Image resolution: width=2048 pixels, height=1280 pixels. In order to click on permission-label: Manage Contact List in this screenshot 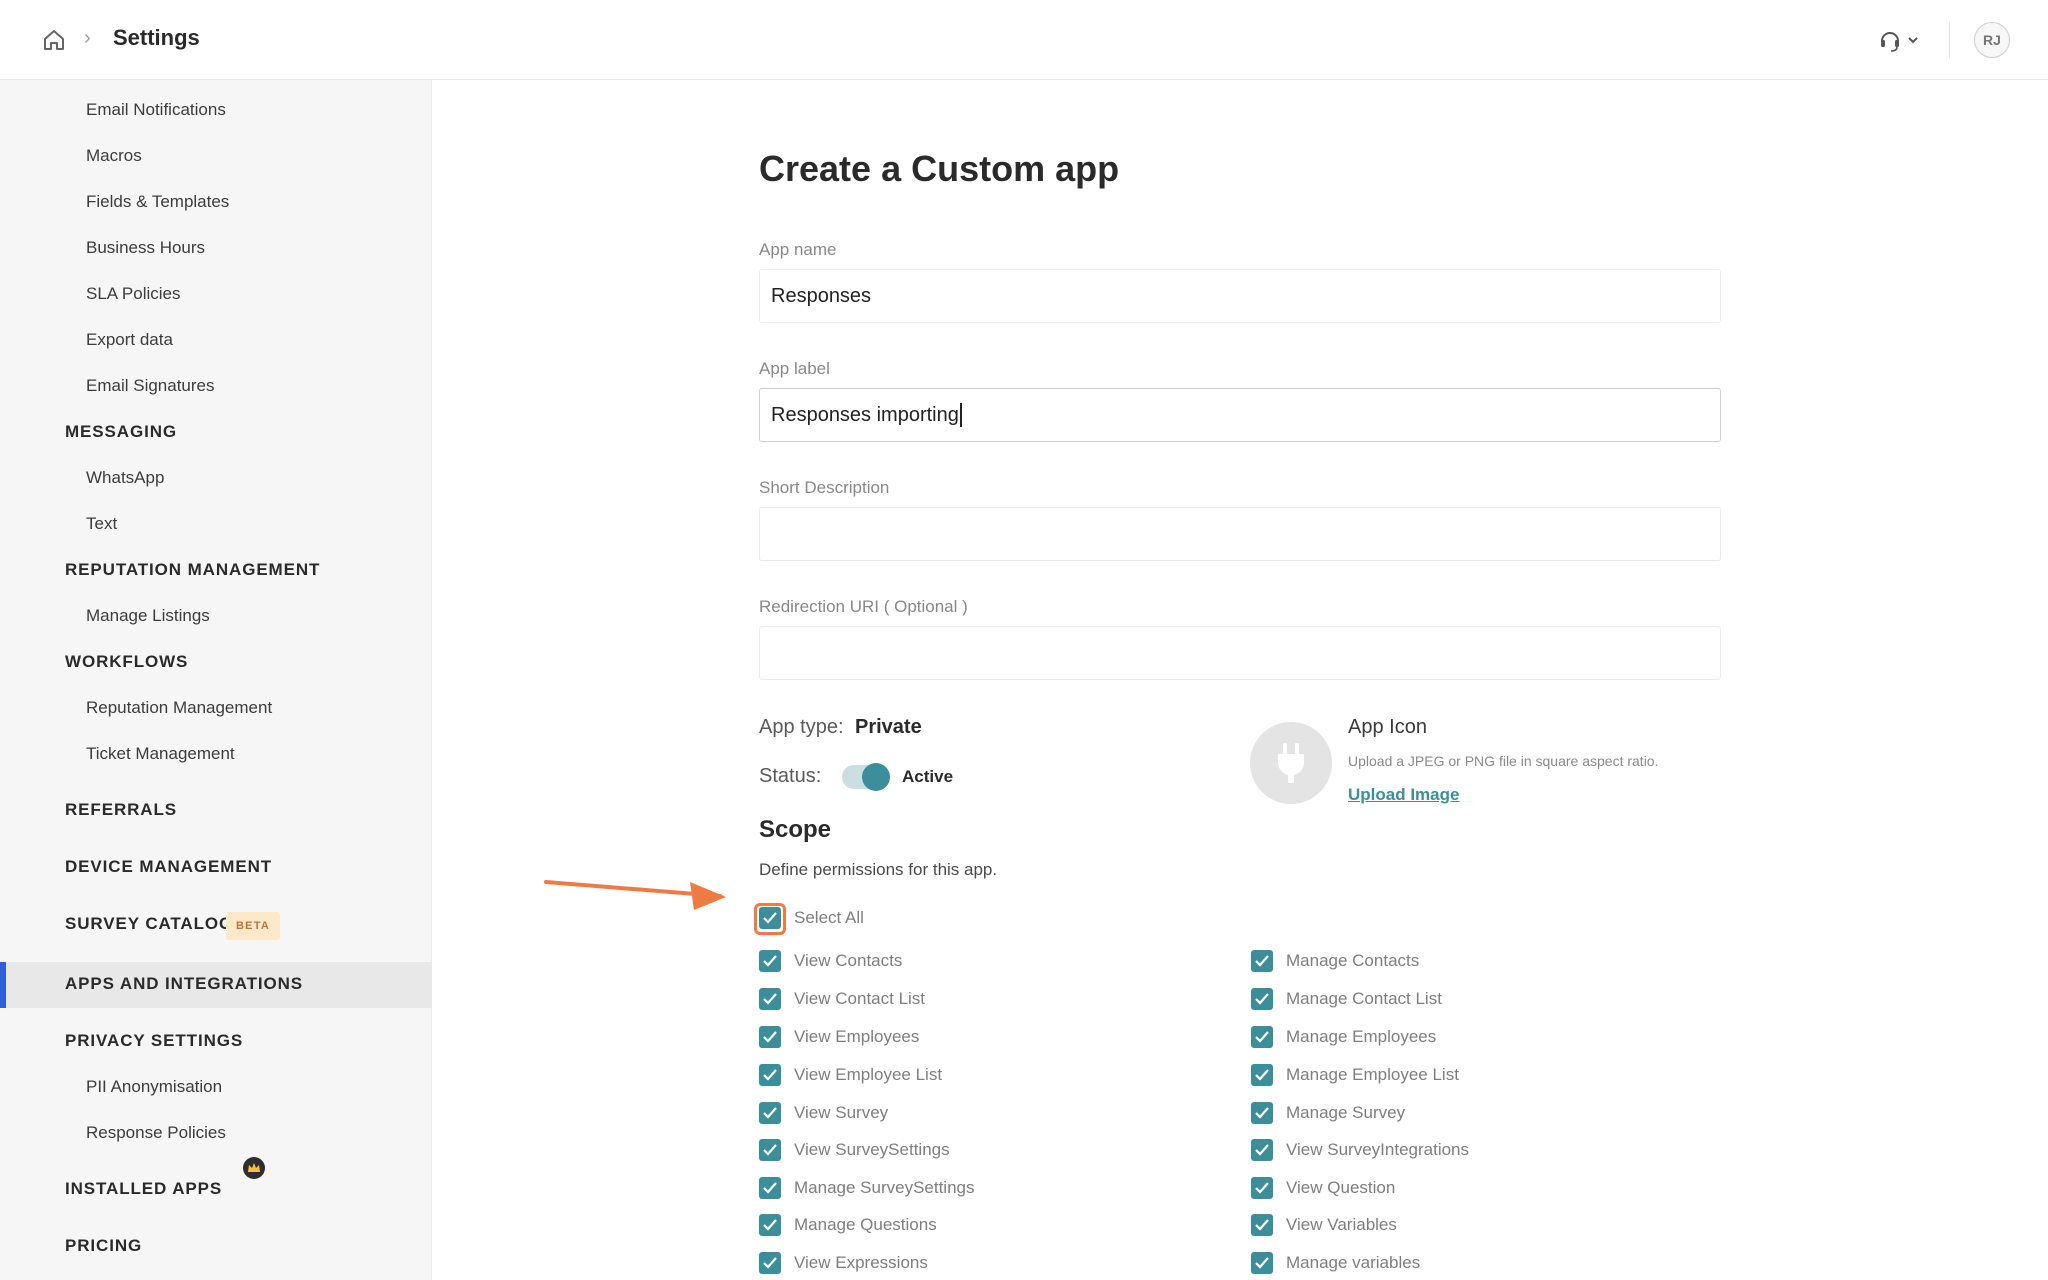, I will do `click(1364, 998)`.